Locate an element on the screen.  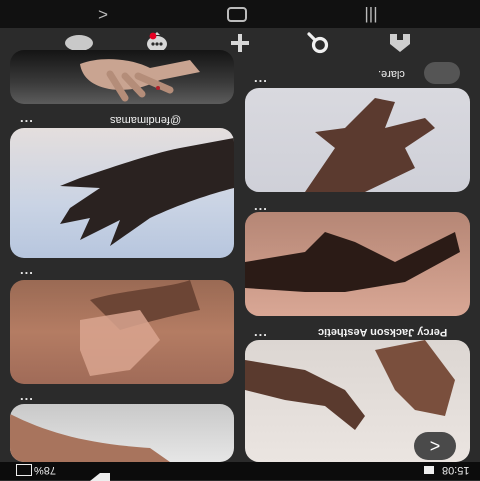
system-navigation-bar: < ||| is located at coordinates (240, 14).